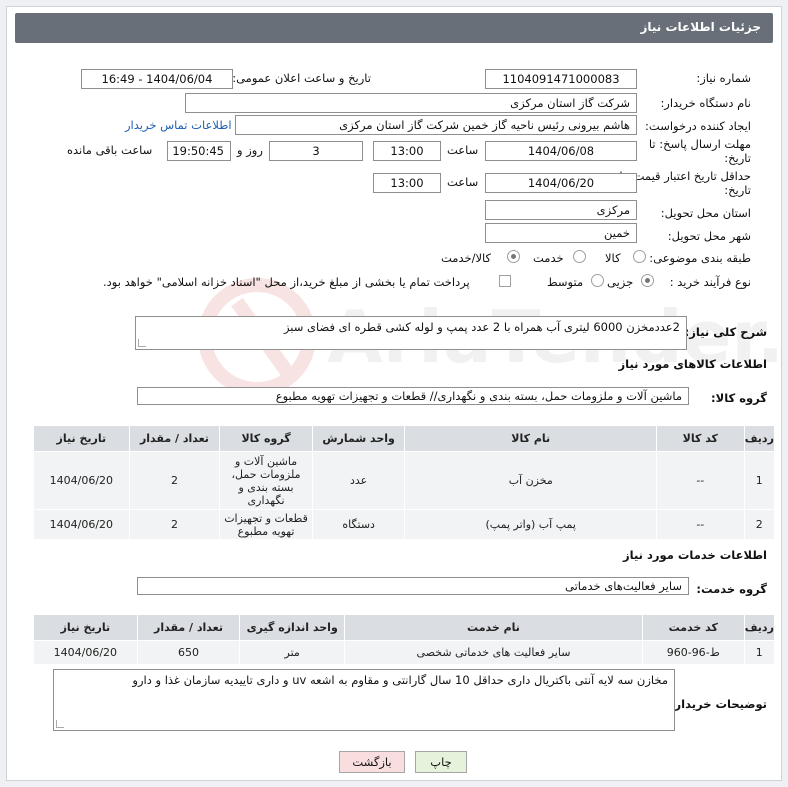 This screenshot has width=788, height=787. I want to click on days-label: روز و, so click(250, 150).